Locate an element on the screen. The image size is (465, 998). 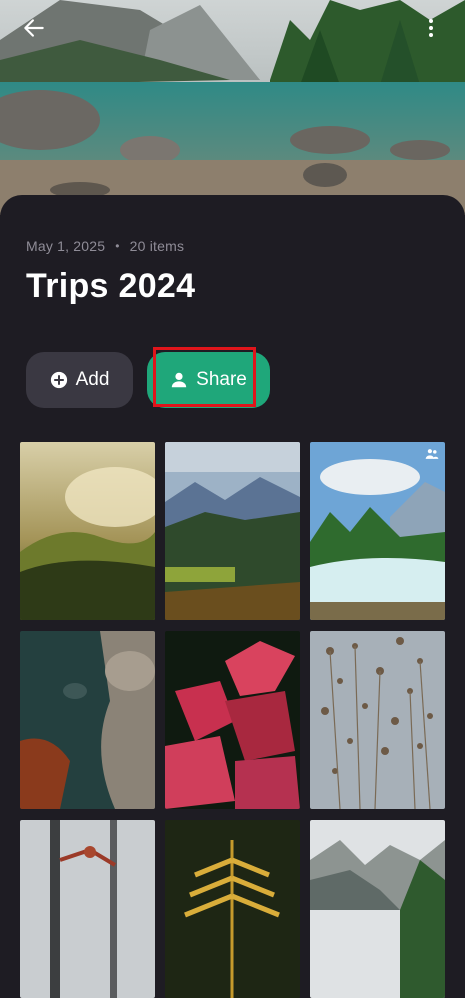
album-date: May 1, 2025 is located at coordinates (66, 246).